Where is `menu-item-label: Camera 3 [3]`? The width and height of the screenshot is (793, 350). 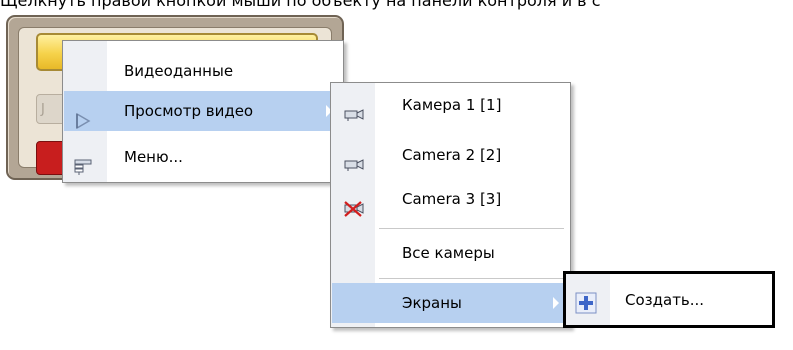 menu-item-label: Camera 3 [3] is located at coordinates (452, 199).